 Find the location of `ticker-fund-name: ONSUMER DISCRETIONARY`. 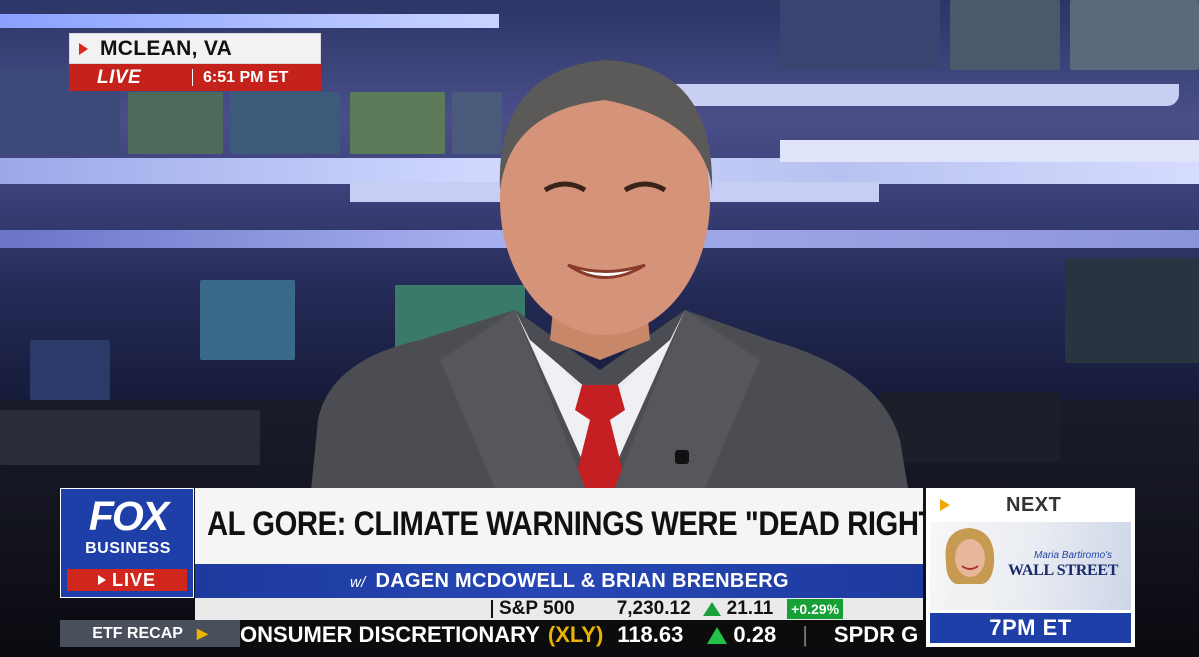

ticker-fund-name: ONSUMER DISCRETIONARY is located at coordinates (390, 634).